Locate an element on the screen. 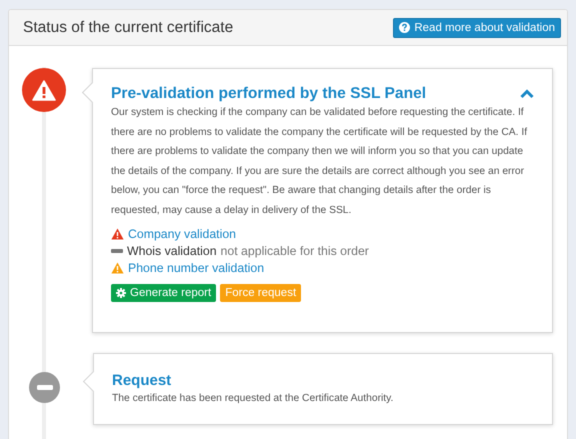 Image resolution: width=576 pixels, height=439 pixels. force-button: Force request is located at coordinates (261, 293).